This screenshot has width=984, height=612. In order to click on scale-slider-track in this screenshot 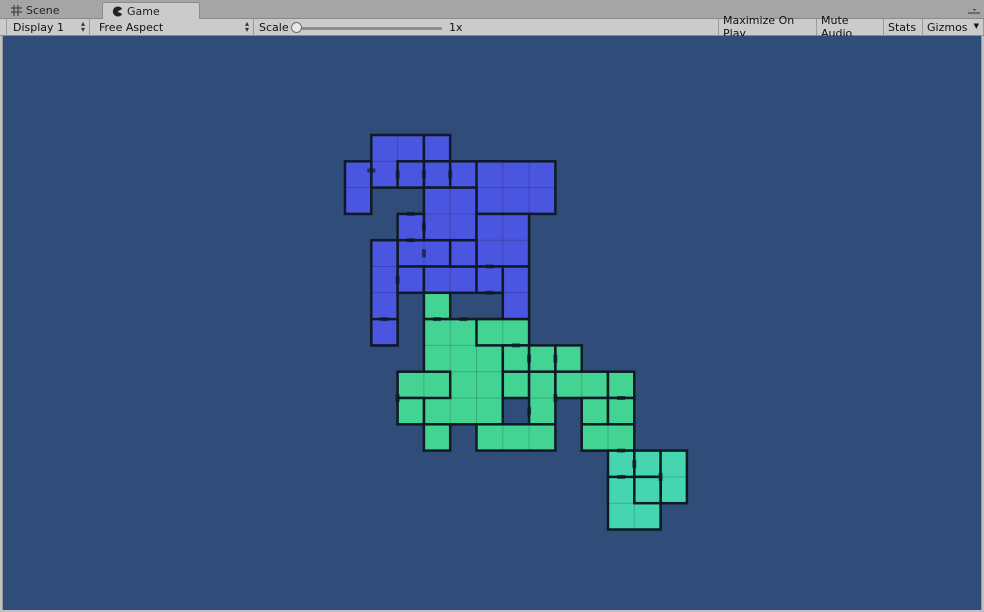, I will do `click(369, 28)`.